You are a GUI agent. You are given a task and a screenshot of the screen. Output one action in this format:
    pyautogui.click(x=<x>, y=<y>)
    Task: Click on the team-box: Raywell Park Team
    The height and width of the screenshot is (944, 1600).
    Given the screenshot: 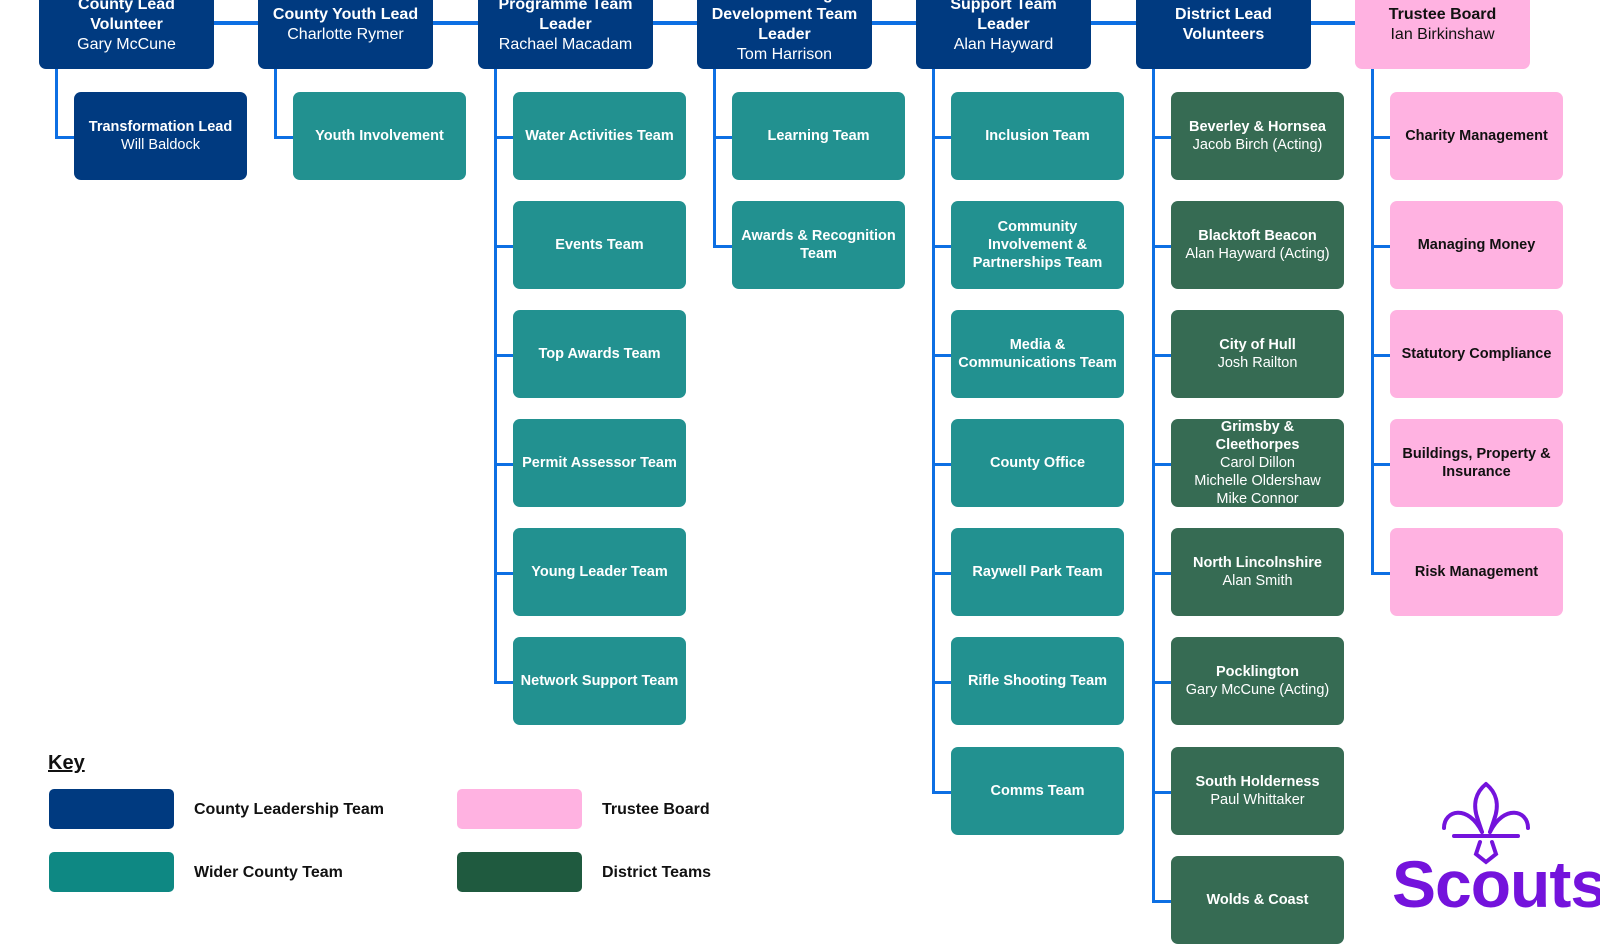 What is the action you would take?
    pyautogui.click(x=1037, y=572)
    